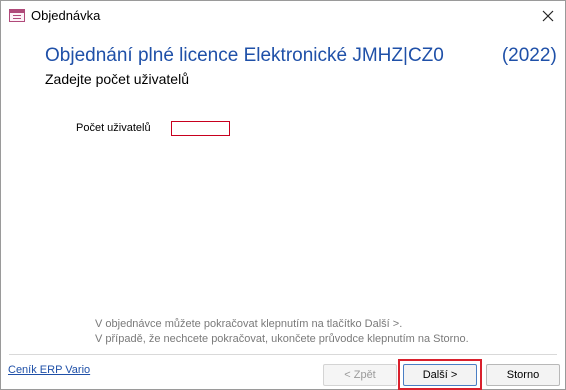  Describe the element at coordinates (49, 370) in the screenshot. I see `price-list-link: Ceník ERP Vario` at that location.